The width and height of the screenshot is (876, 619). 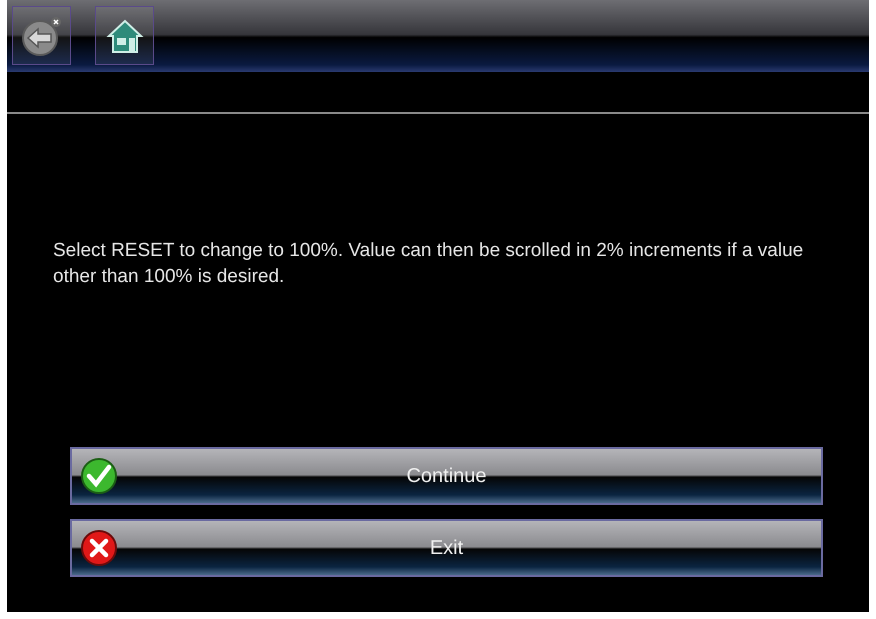 I want to click on x-mark-icon, so click(x=99, y=548).